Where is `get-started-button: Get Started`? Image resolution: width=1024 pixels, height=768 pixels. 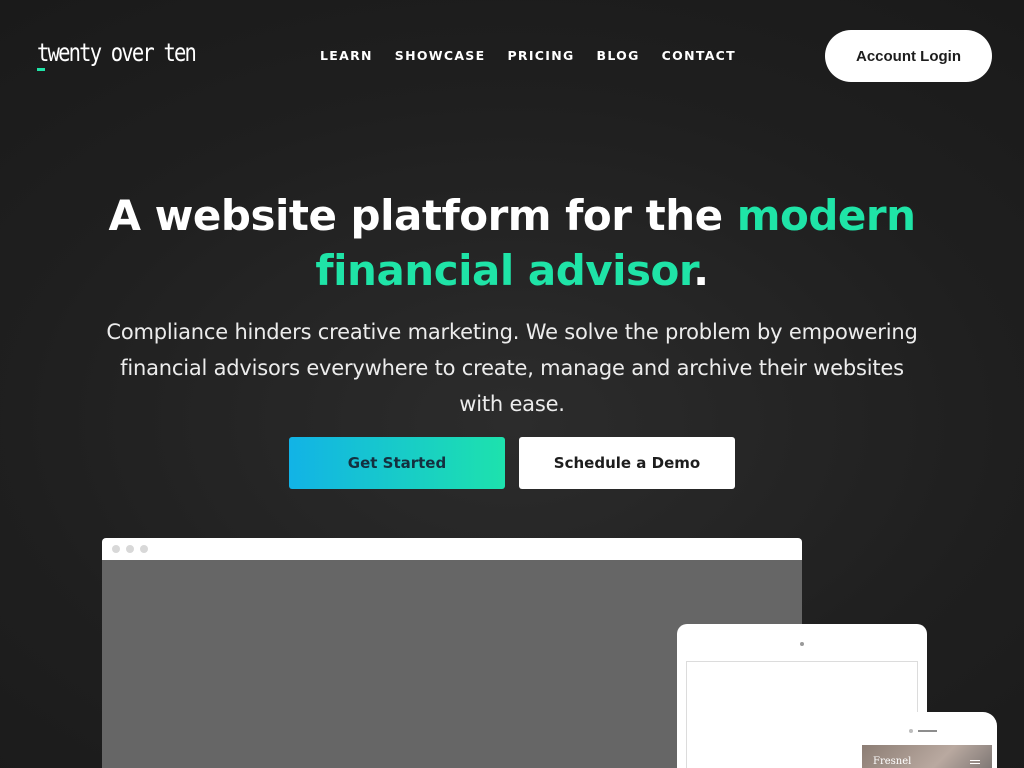
get-started-button: Get Started is located at coordinates (397, 463).